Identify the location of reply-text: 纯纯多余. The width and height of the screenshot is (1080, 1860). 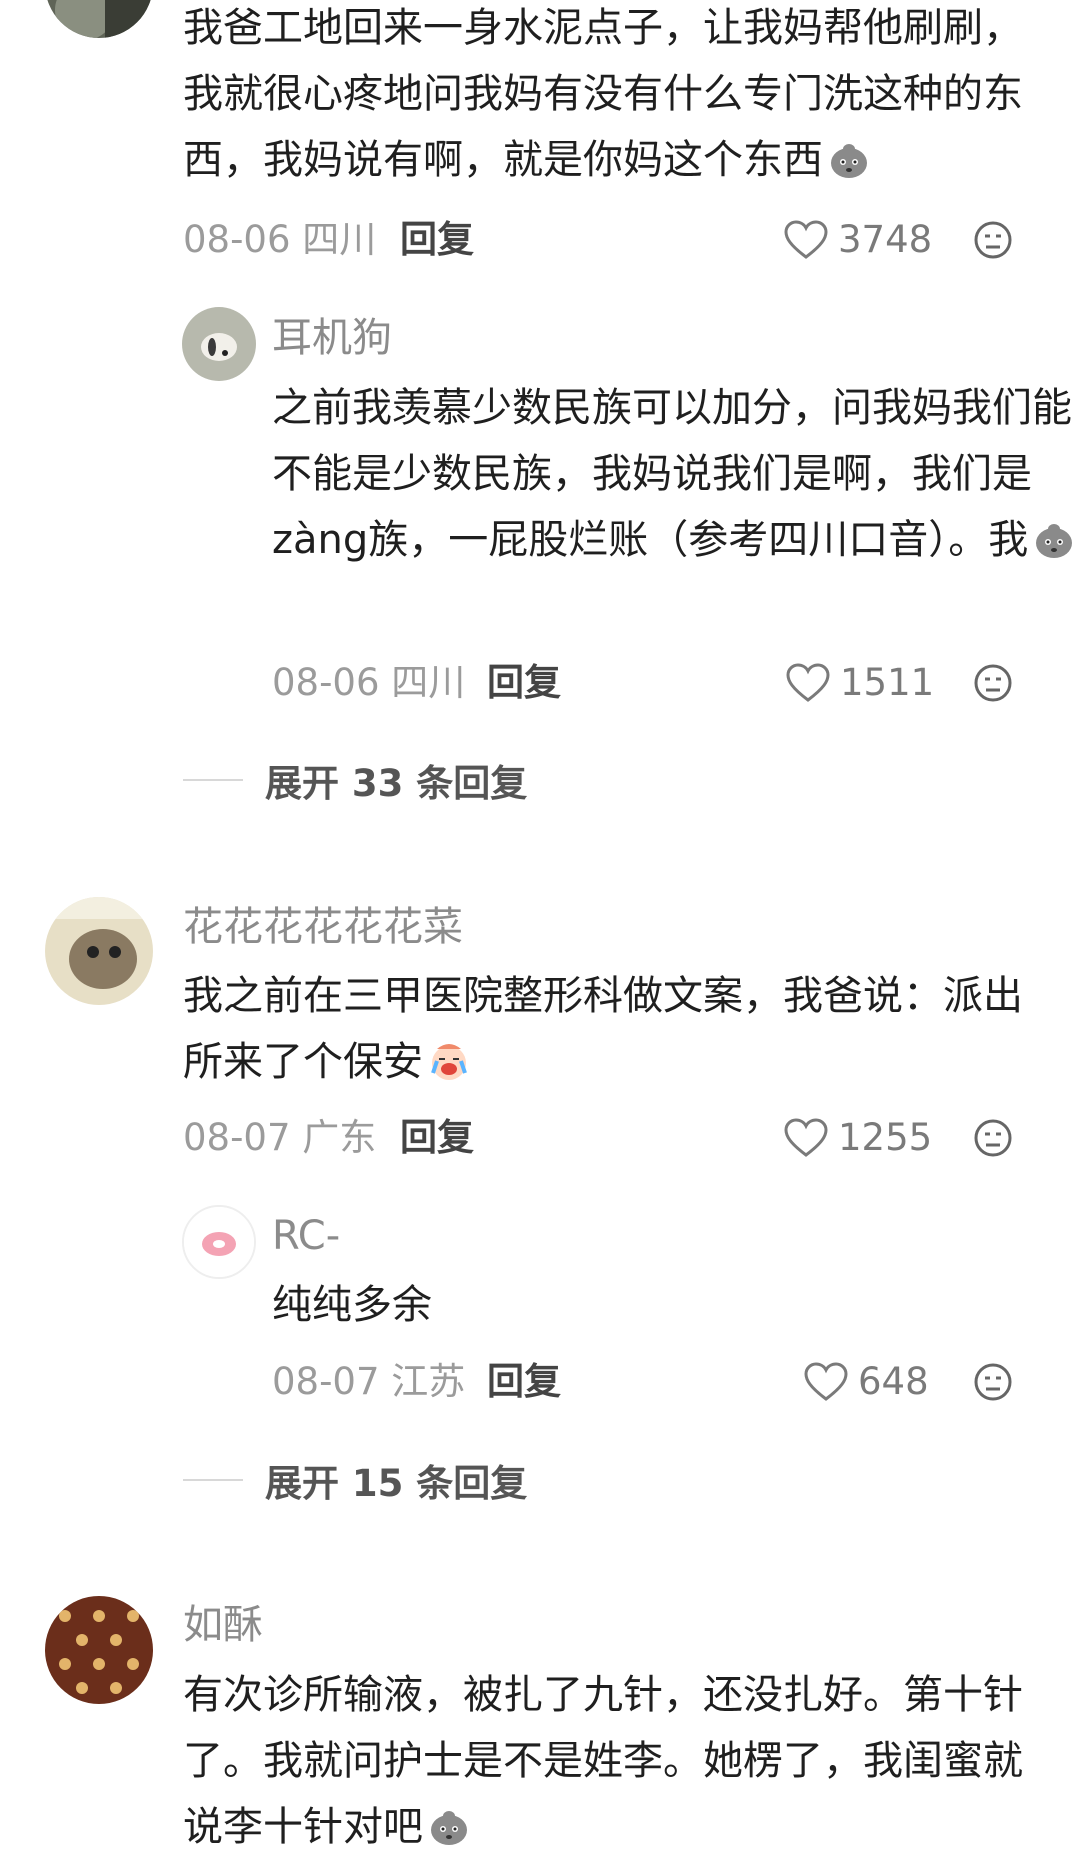
(352, 1305).